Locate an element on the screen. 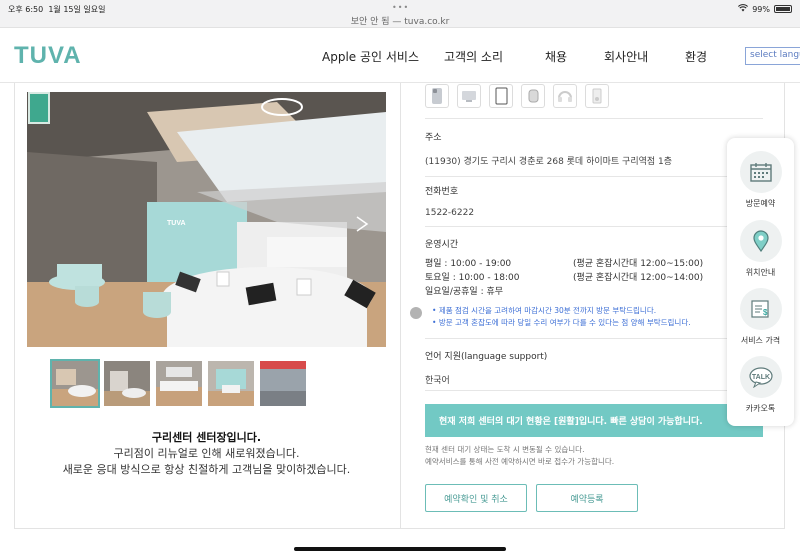 The width and height of the screenshot is (800, 556). language-value: 한국어 is located at coordinates (437, 381).